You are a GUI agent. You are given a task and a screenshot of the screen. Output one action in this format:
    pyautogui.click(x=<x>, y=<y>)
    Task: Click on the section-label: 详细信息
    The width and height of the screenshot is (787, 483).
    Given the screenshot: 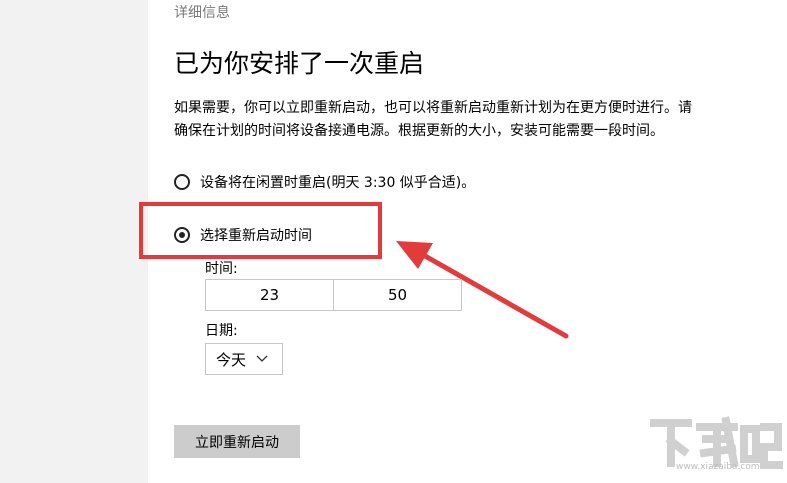 What is the action you would take?
    pyautogui.click(x=202, y=13)
    